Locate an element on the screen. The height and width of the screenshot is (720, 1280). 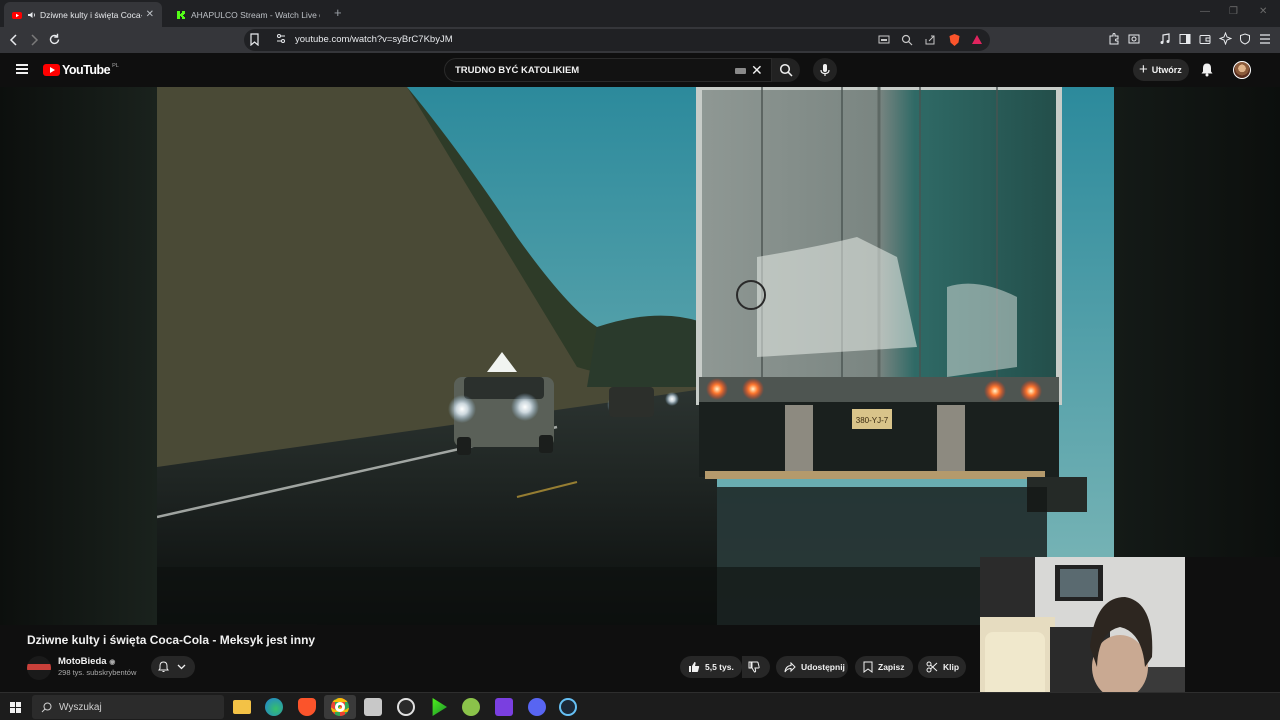
ambient-left is located at coordinates (78, 356).